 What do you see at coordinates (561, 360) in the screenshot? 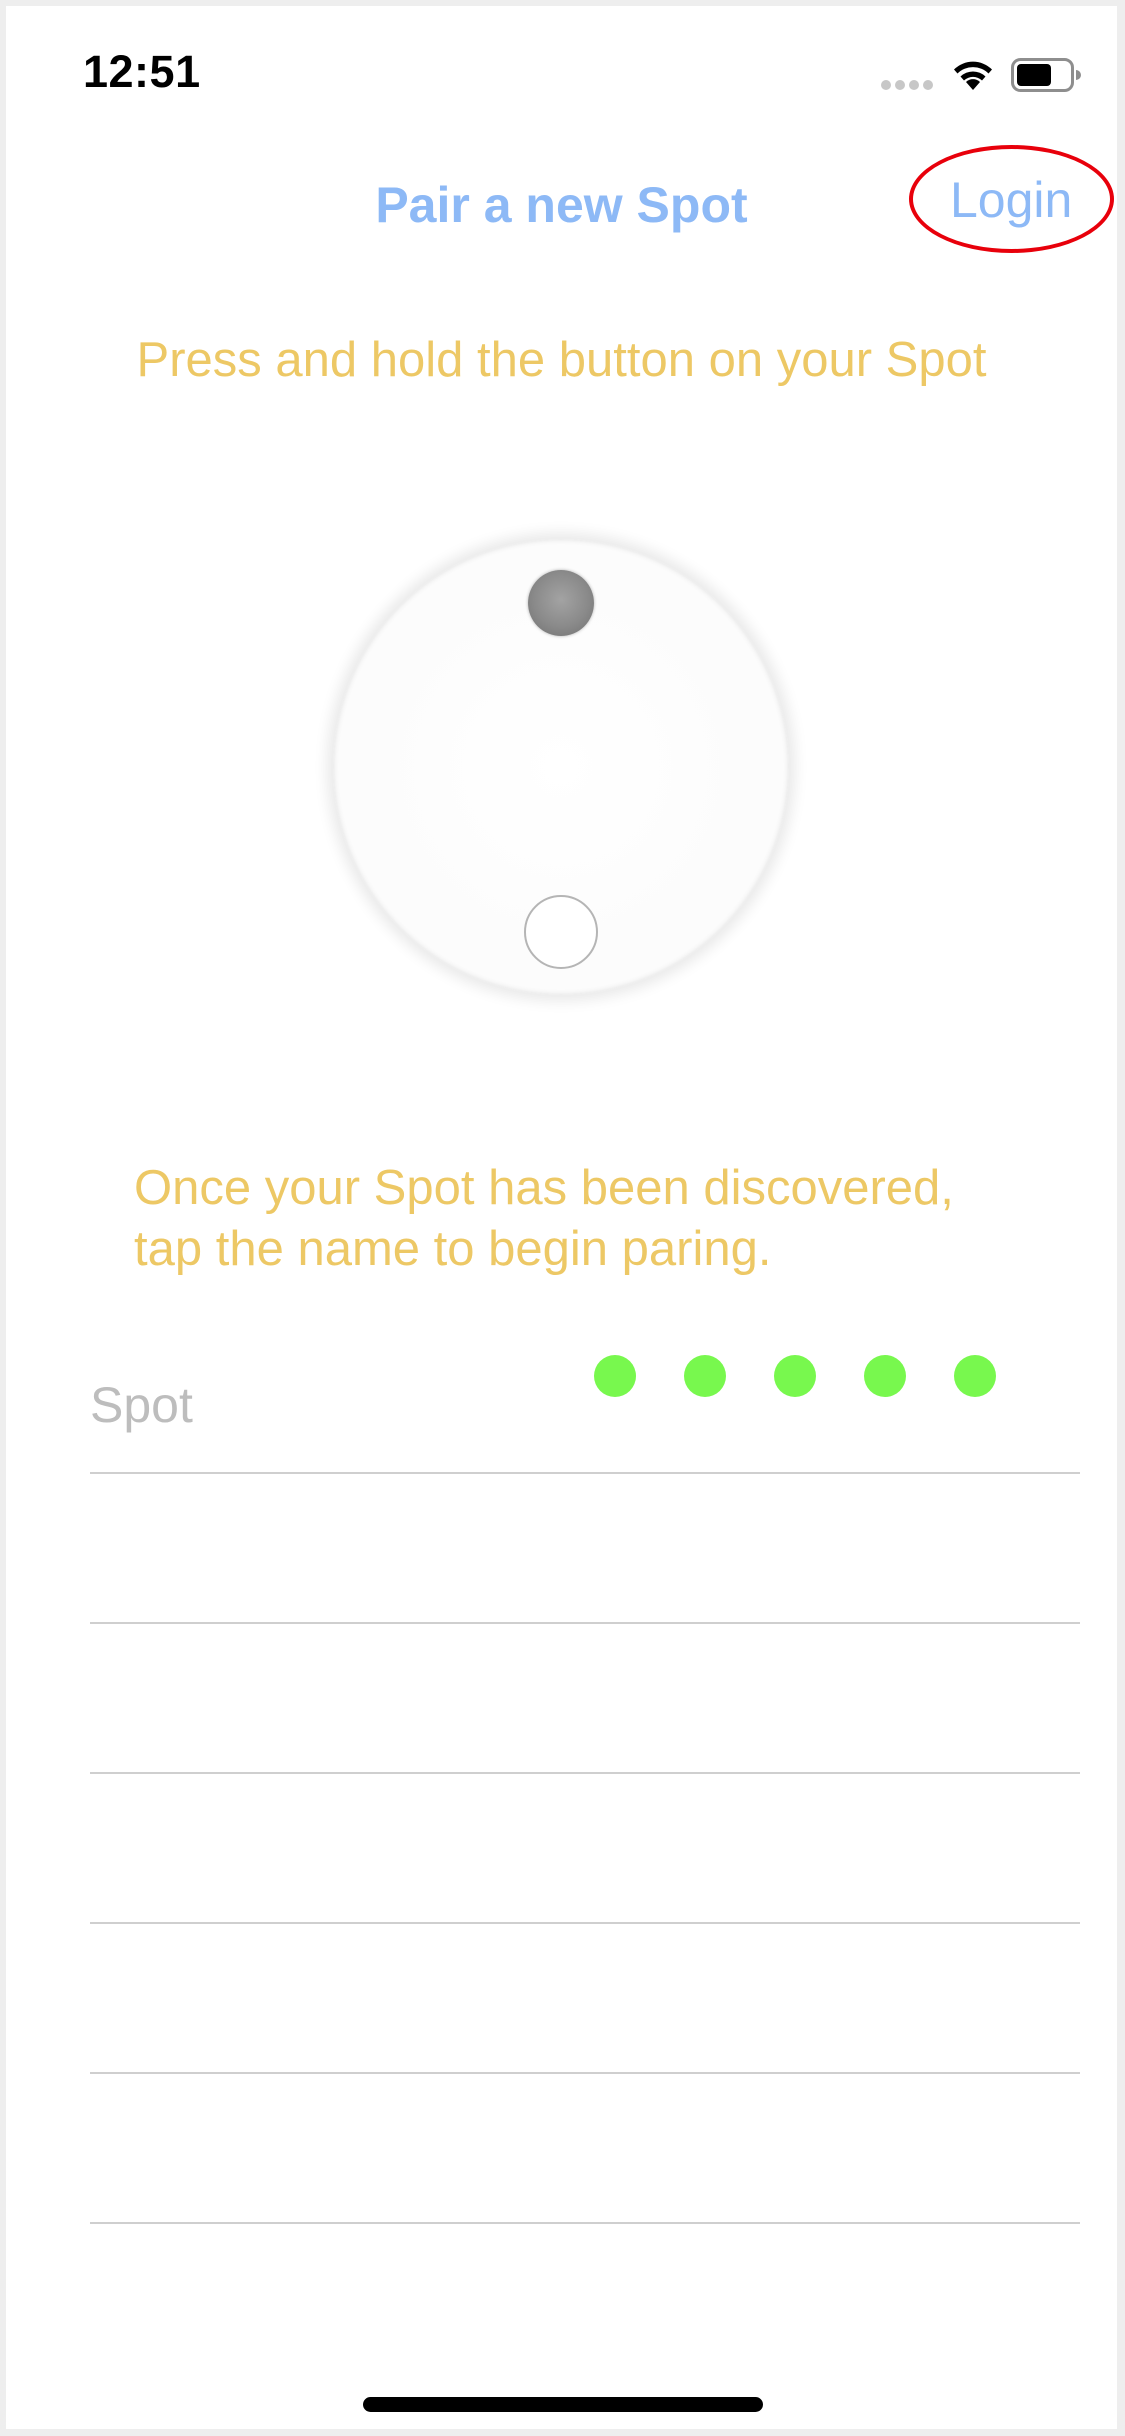
I see `instruction-text: Press and hold the button on your Spot` at bounding box center [561, 360].